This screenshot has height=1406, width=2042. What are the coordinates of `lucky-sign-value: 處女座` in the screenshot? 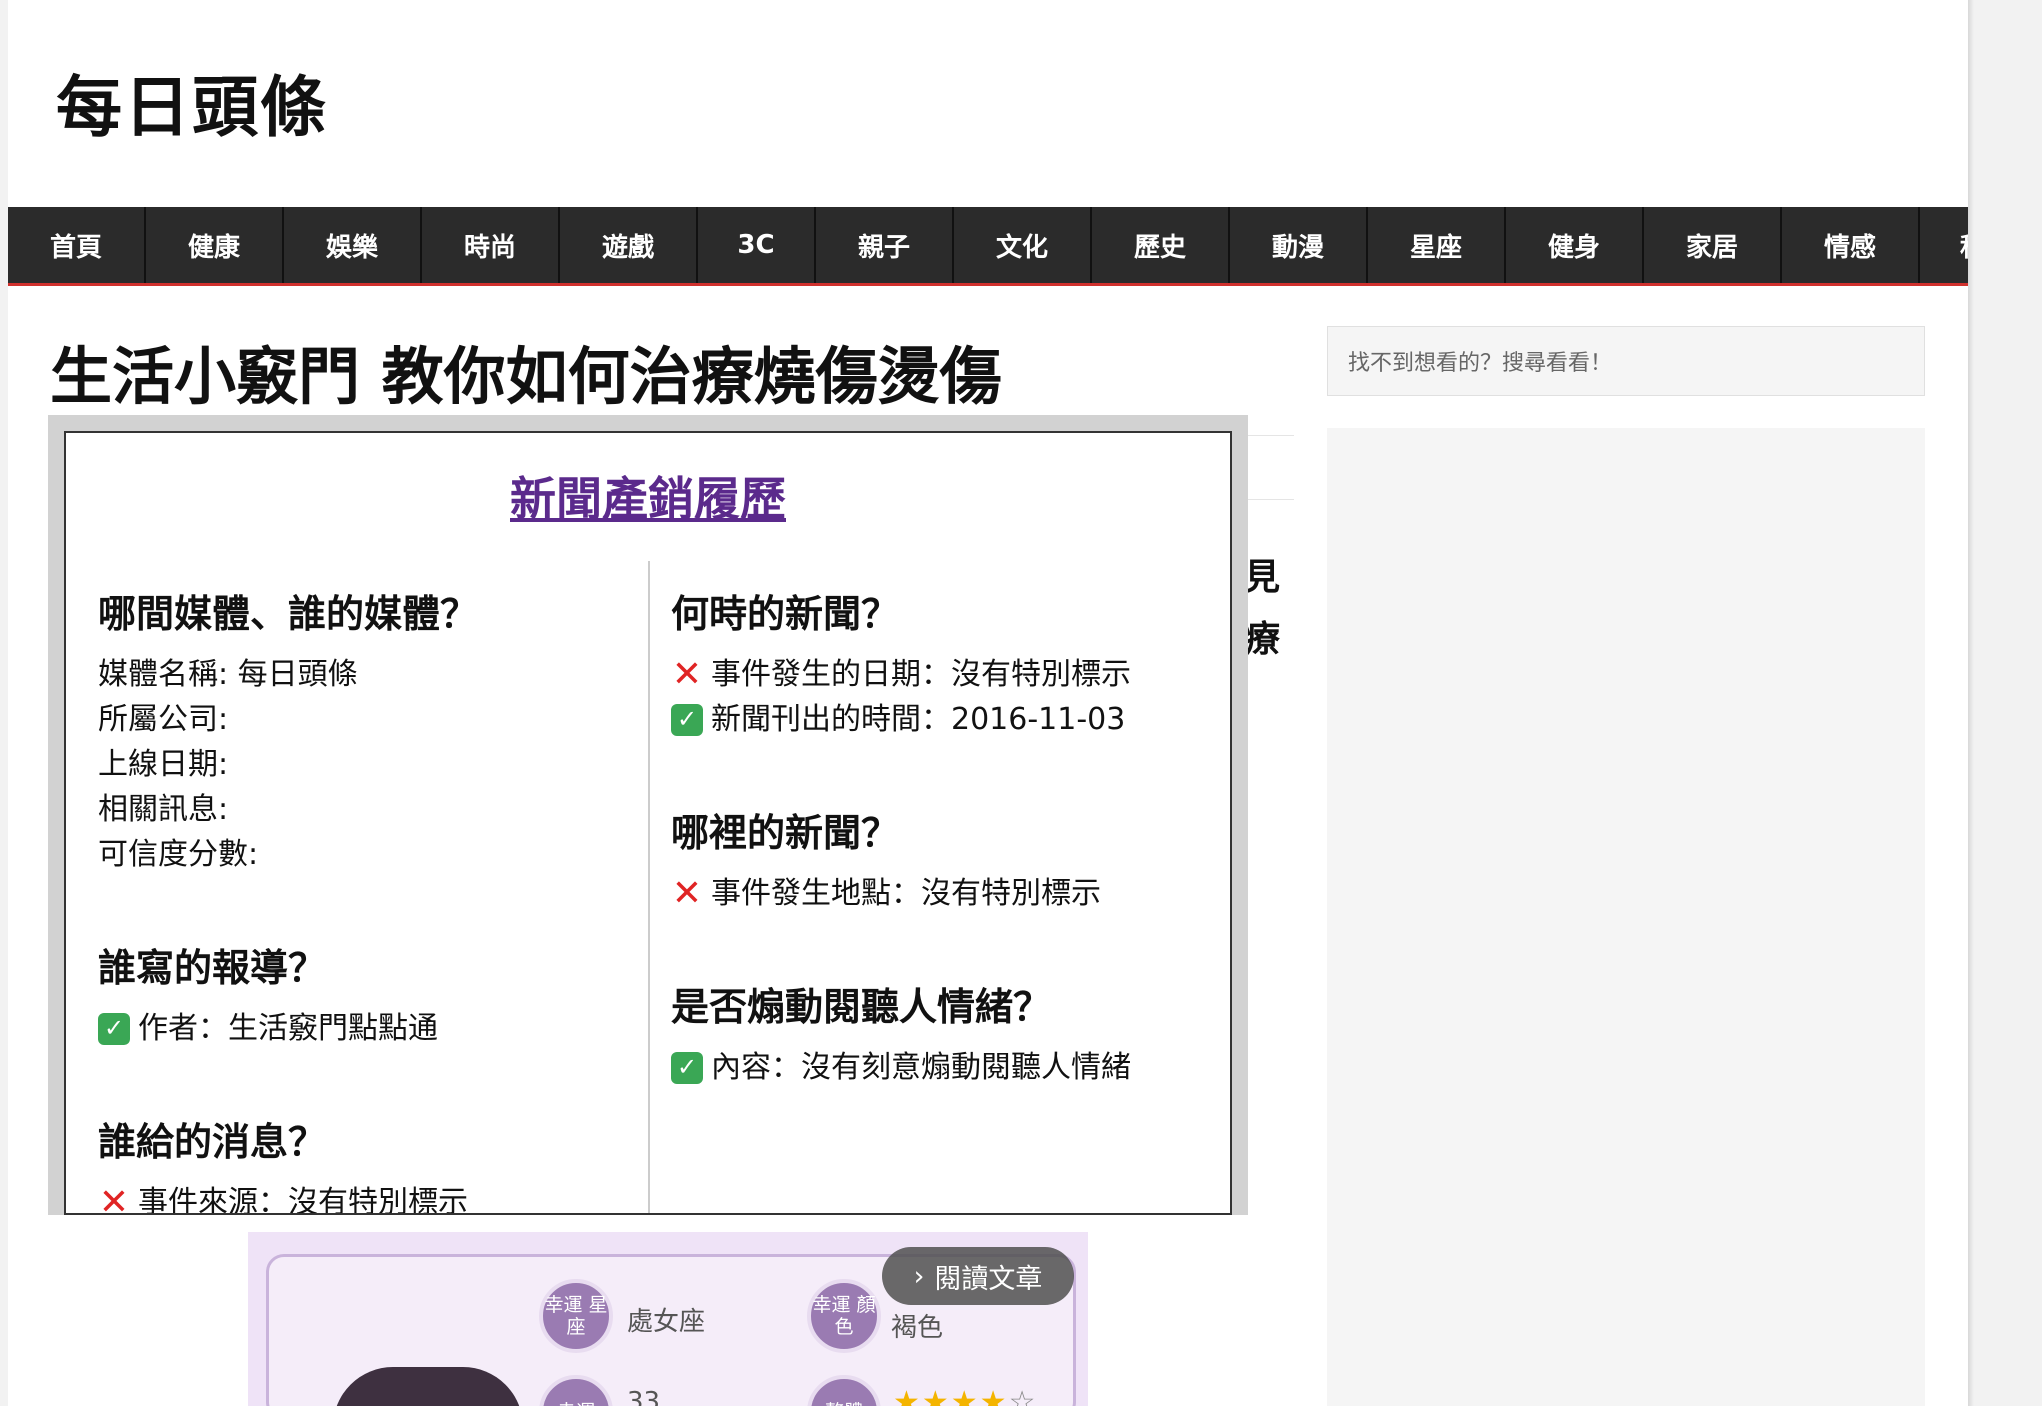 It's located at (666, 1322).